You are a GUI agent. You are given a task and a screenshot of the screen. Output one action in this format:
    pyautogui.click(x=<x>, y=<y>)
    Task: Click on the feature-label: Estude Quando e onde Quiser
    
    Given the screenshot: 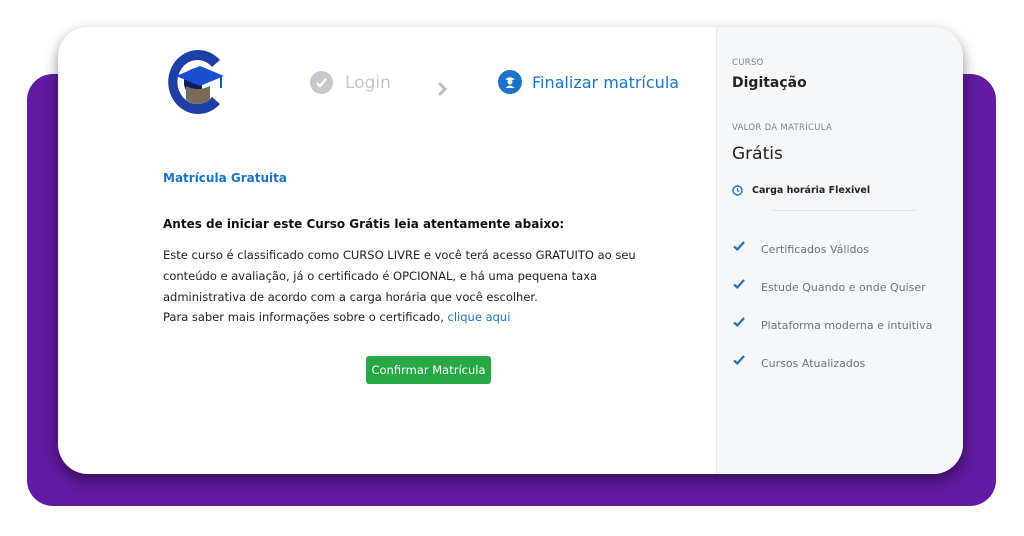 What is the action you would take?
    pyautogui.click(x=843, y=287)
    